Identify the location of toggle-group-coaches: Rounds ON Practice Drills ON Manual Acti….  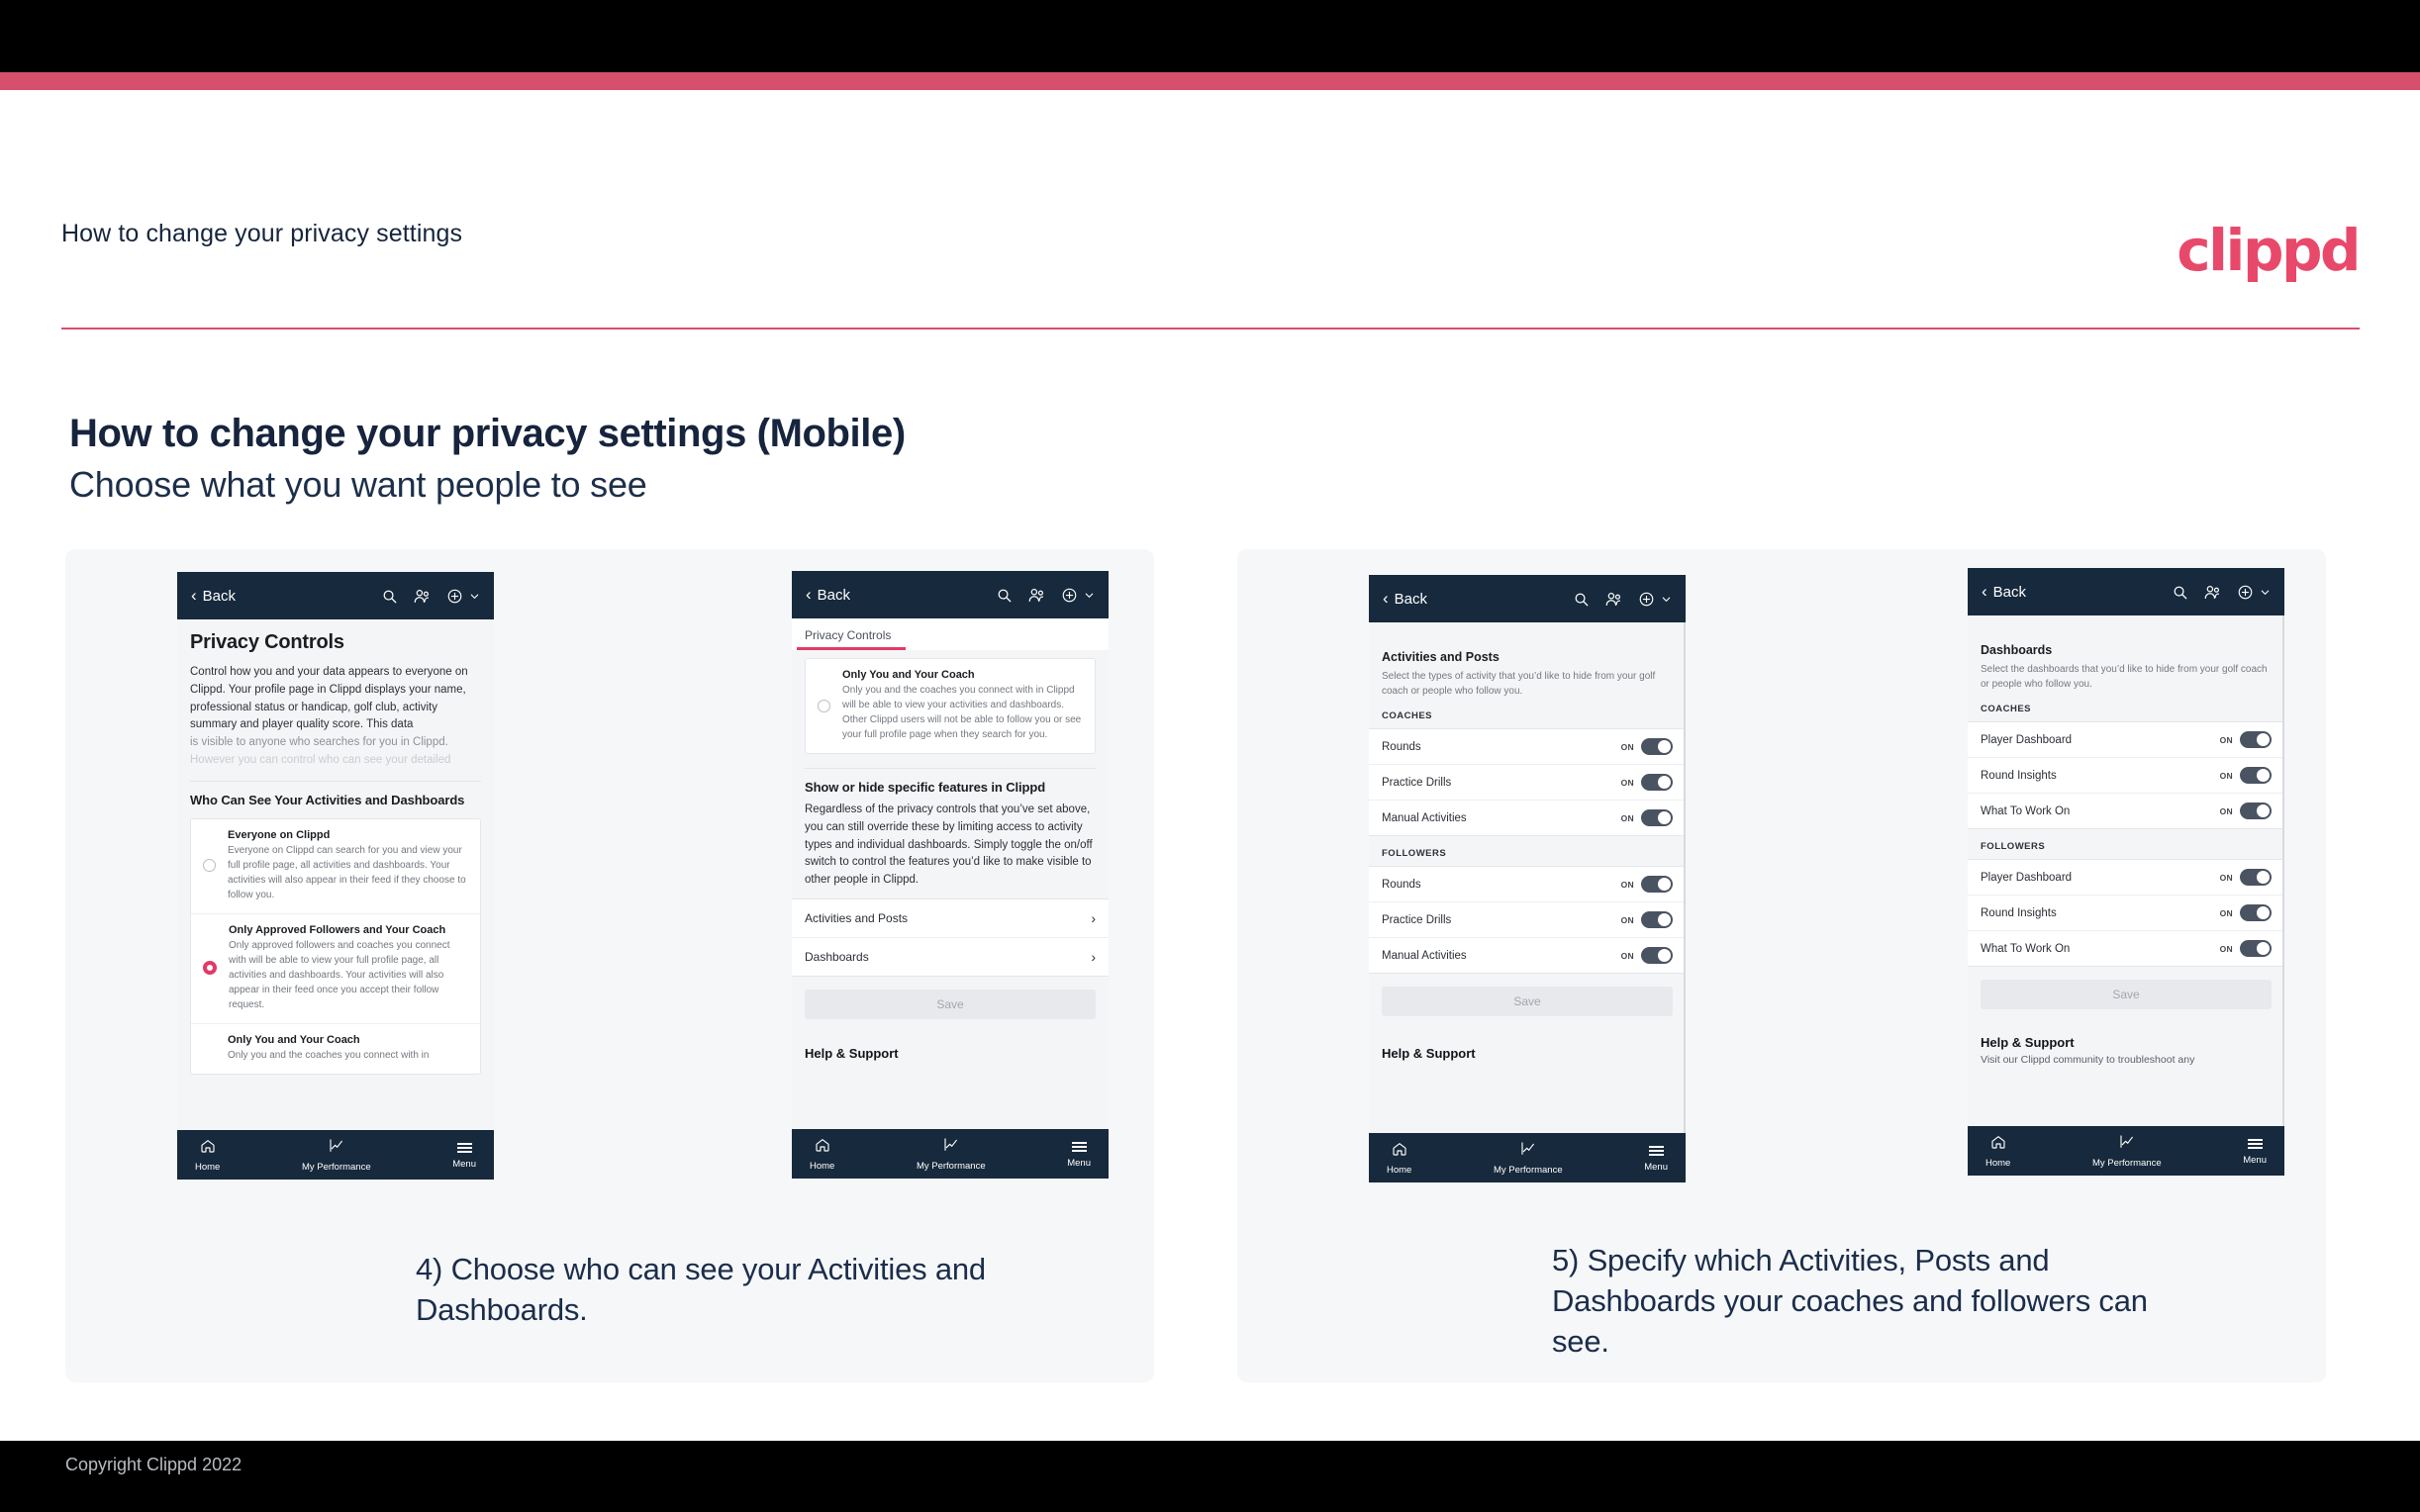
(1527, 782).